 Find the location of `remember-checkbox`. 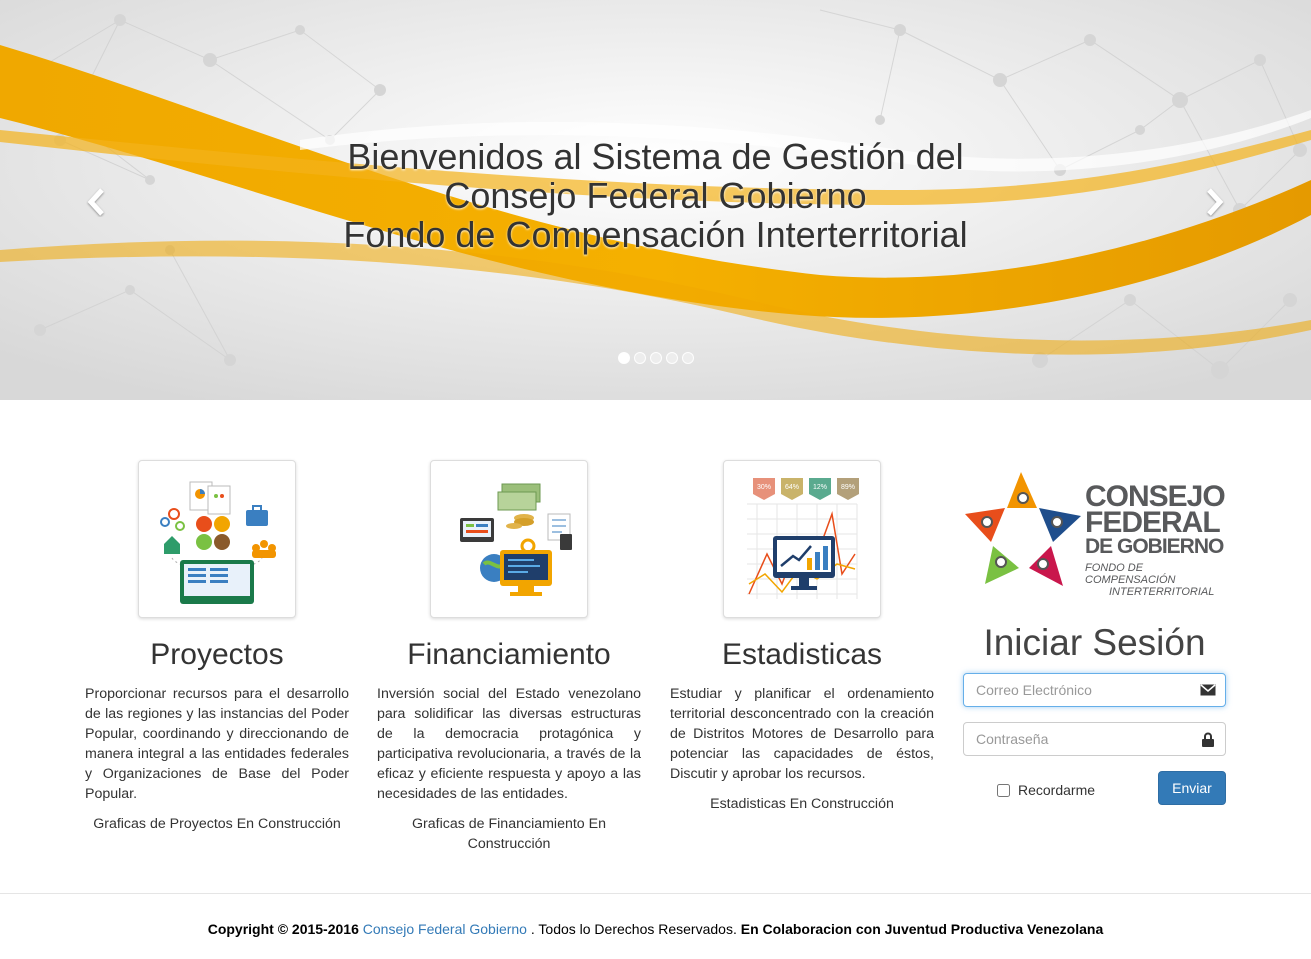

remember-checkbox is located at coordinates (1003, 790).